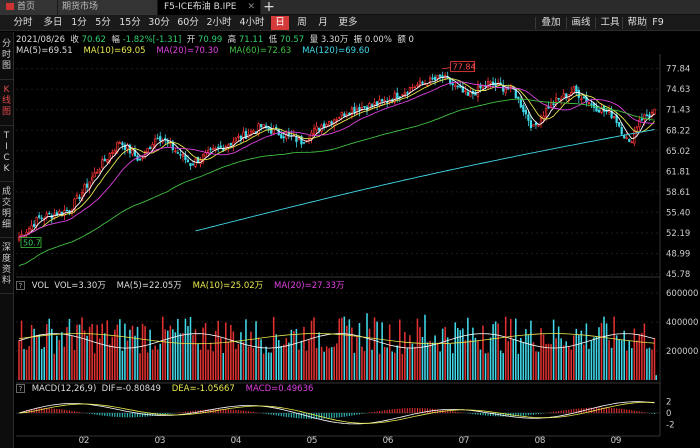  Describe the element at coordinates (446, 68) in the screenshot. I see `high-marker-line` at that location.